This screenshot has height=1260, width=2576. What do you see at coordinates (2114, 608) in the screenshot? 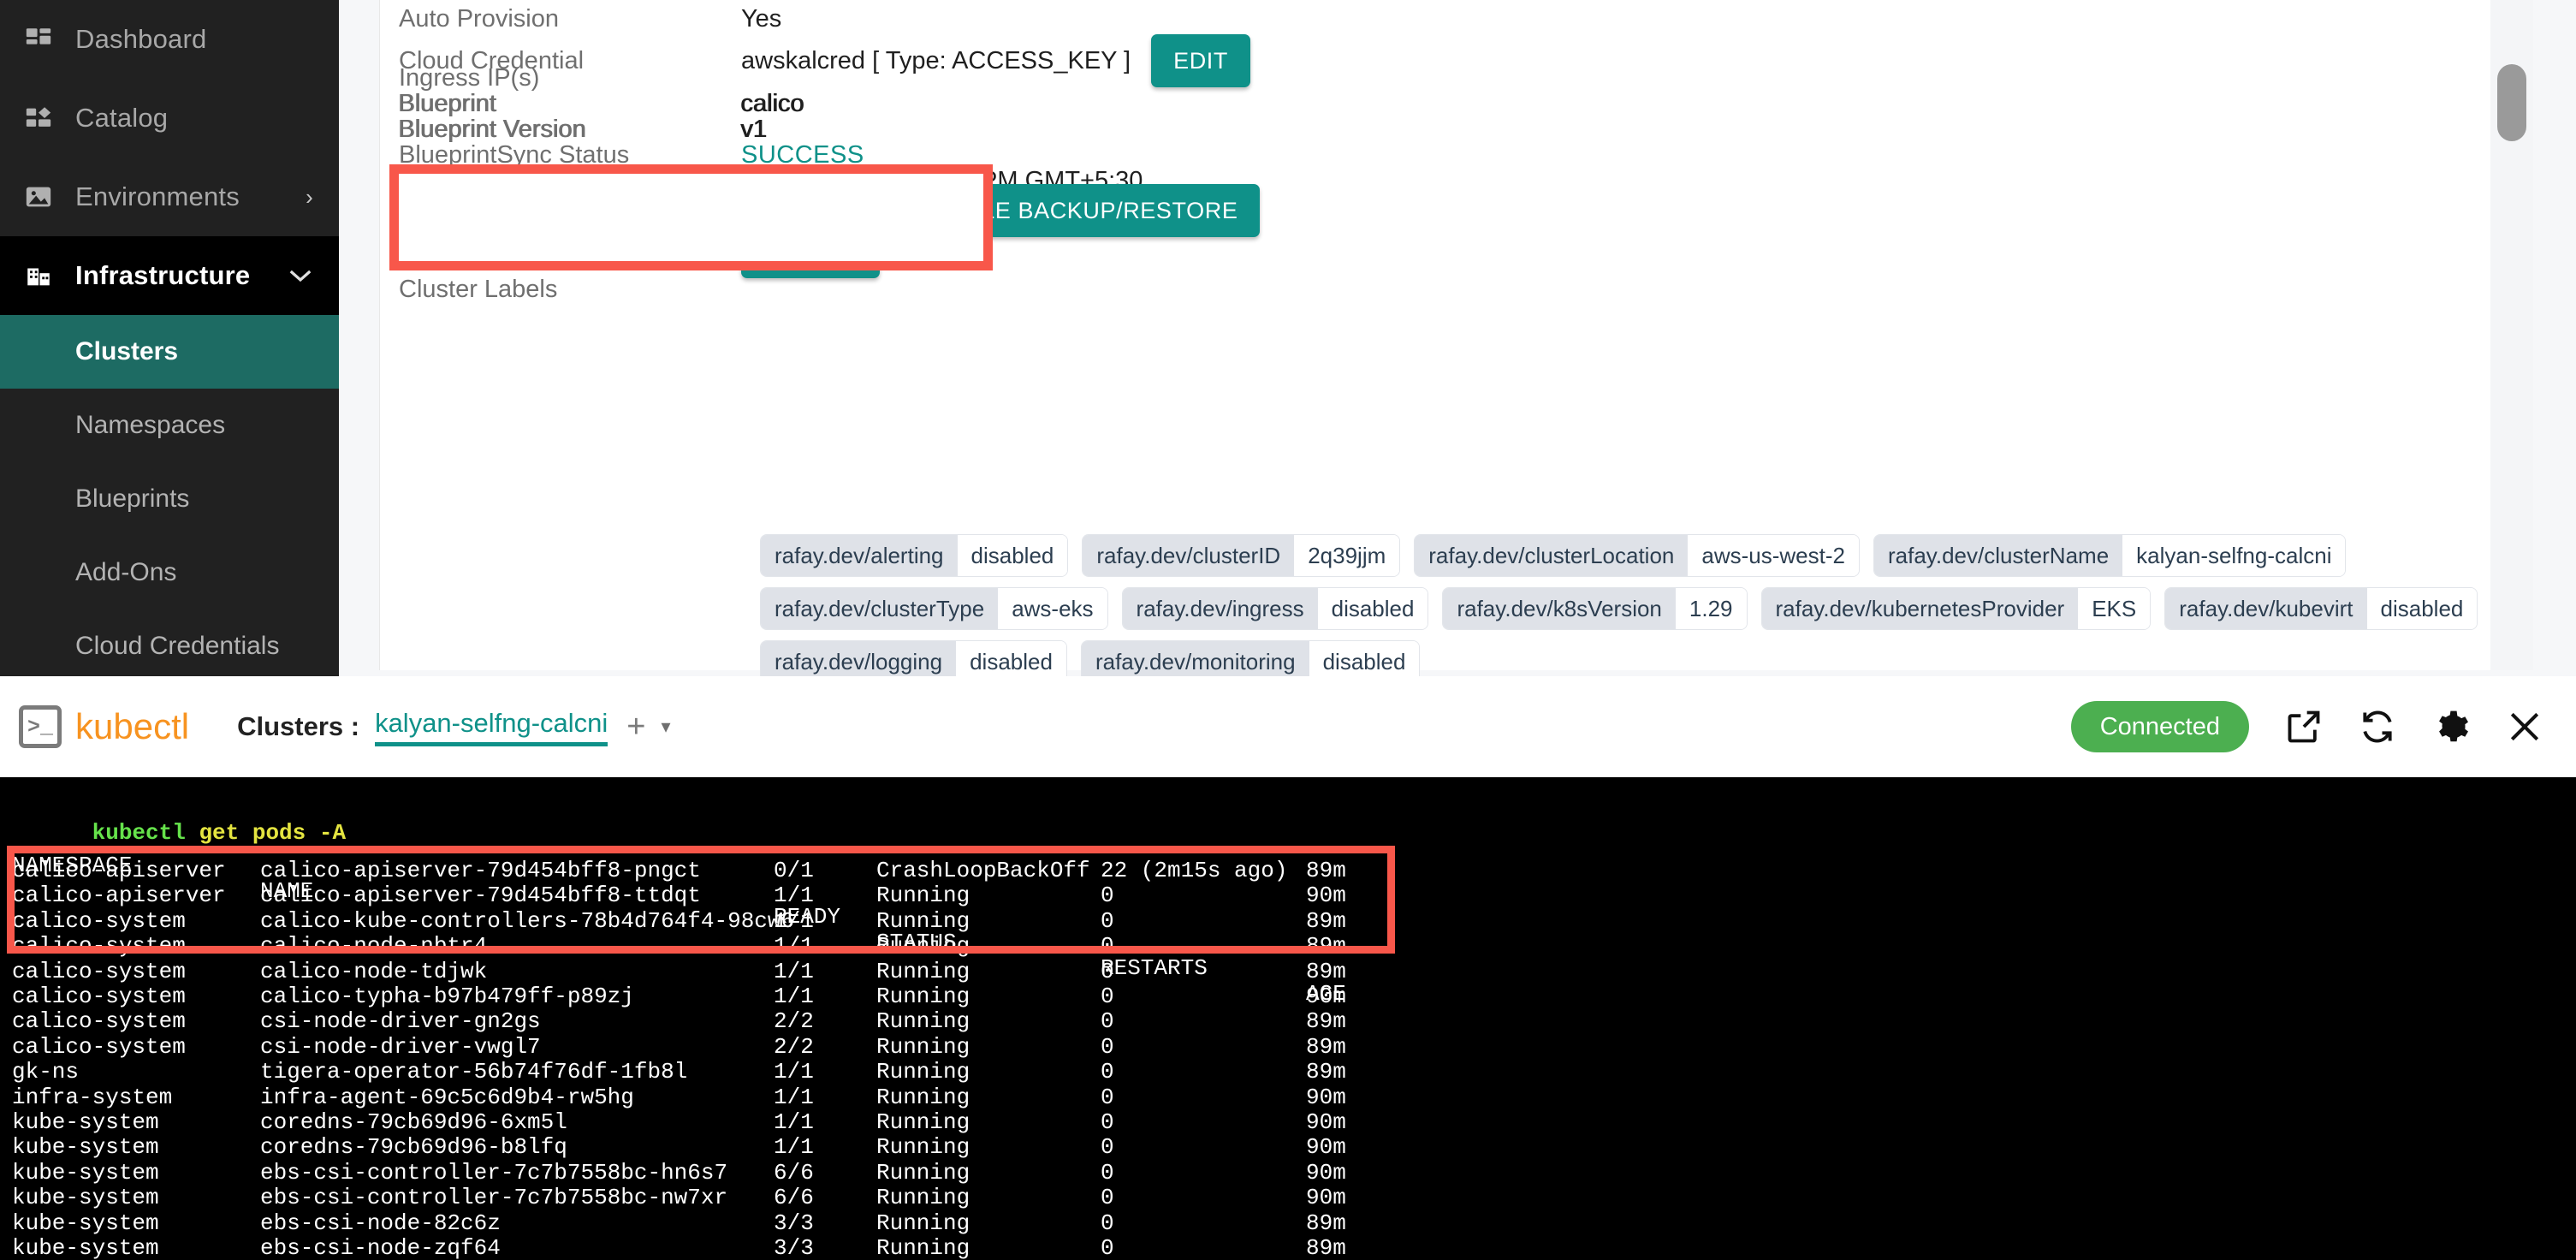
I see `chip-value: EKS` at bounding box center [2114, 608].